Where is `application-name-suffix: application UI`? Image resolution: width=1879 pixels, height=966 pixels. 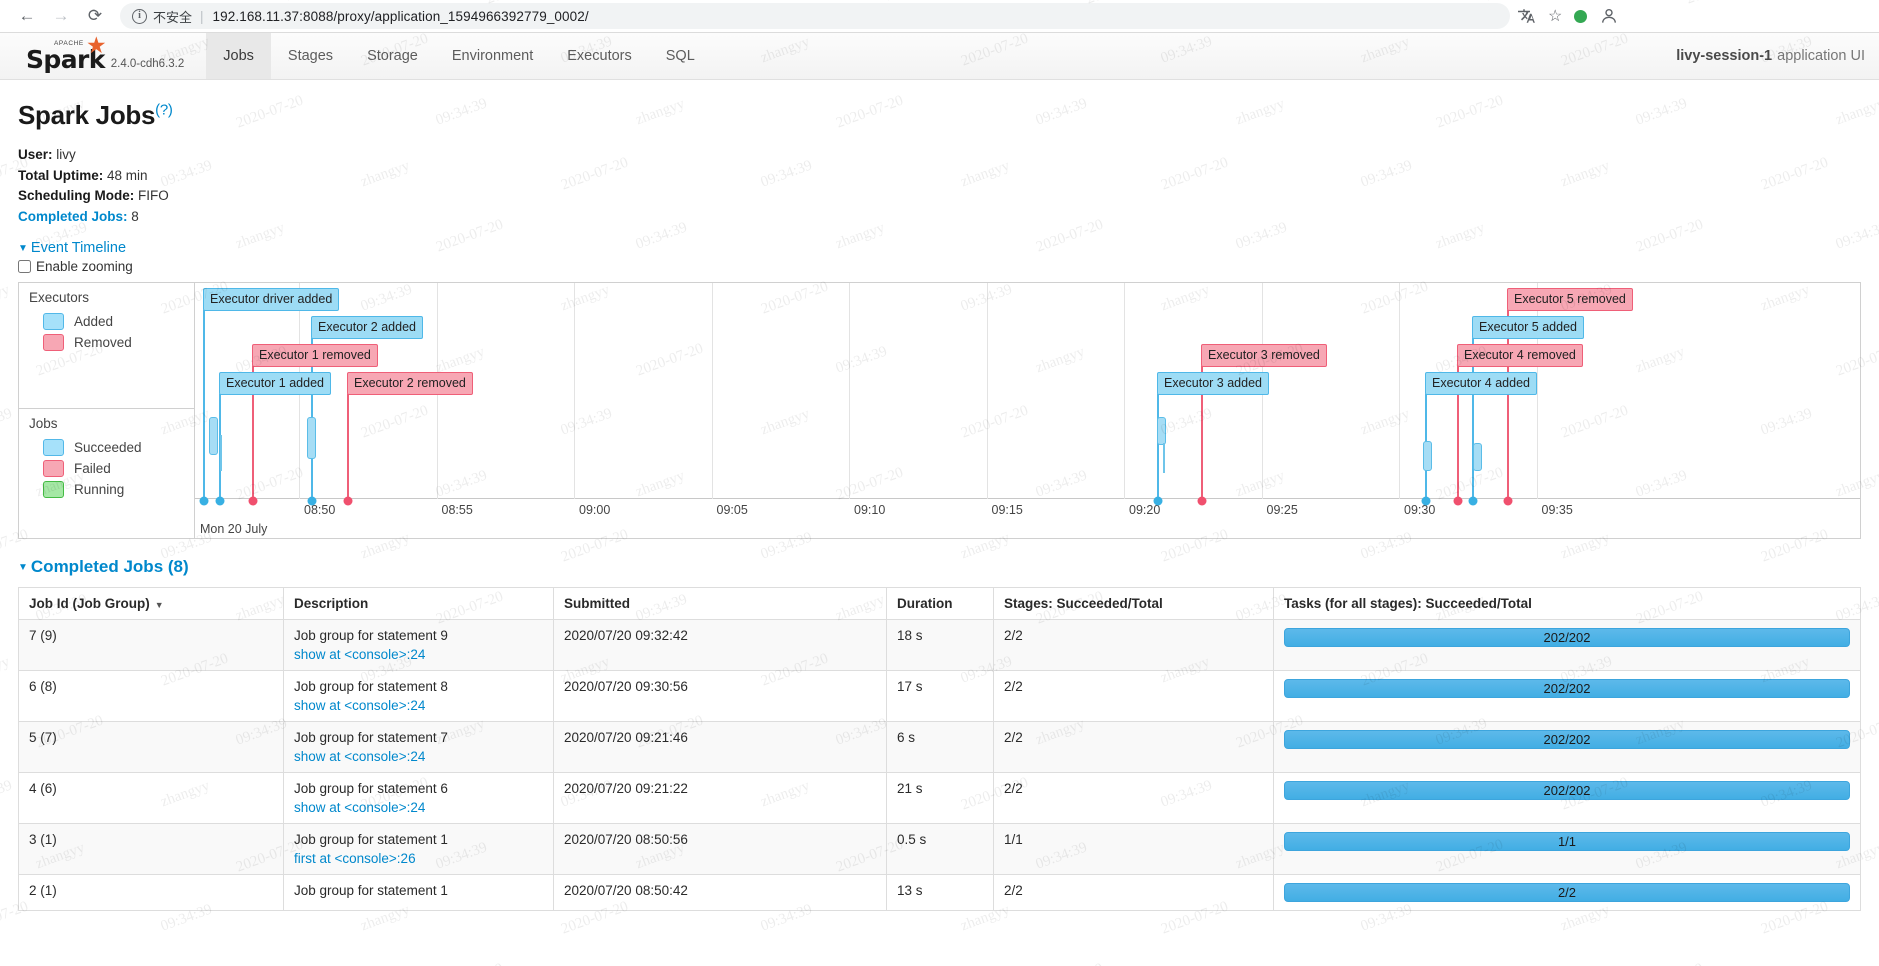
application-name-suffix: application UI is located at coordinates (1821, 56).